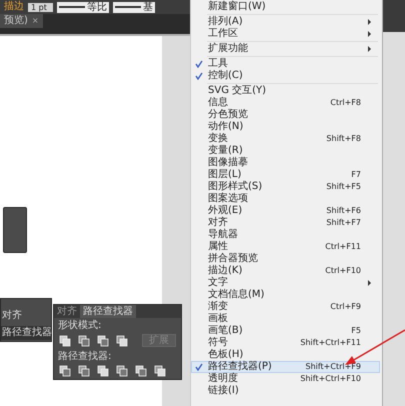 Image resolution: width=405 pixels, height=406 pixels. I want to click on menu-label: 变量(R), so click(225, 151).